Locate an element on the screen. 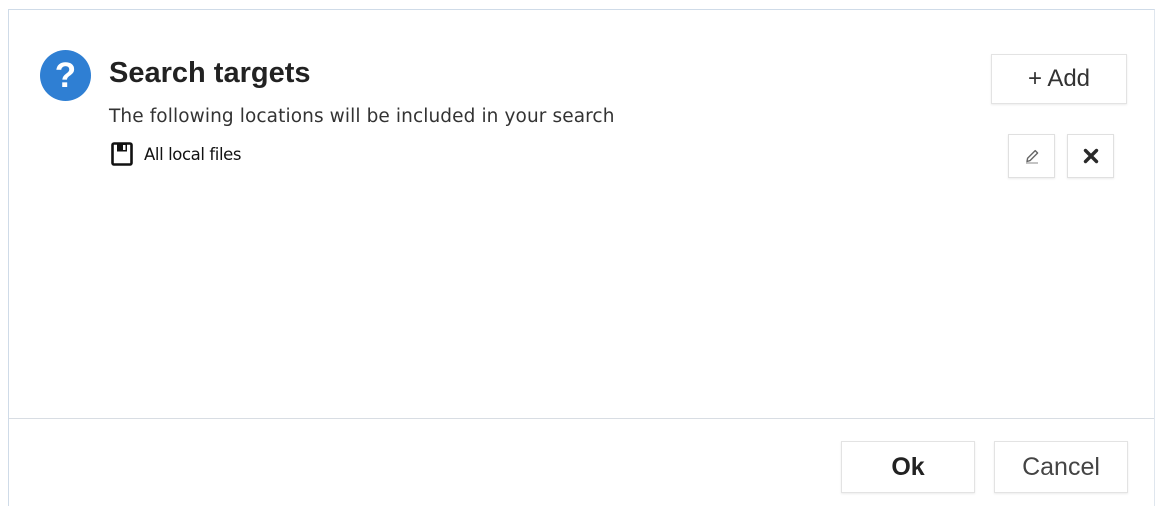  target-list-item: All local files is located at coordinates (176, 154).